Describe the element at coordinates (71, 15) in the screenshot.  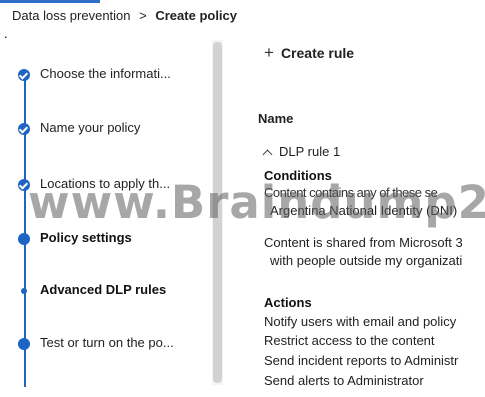
I see `breadcrumb-parent: Data loss prevention` at that location.